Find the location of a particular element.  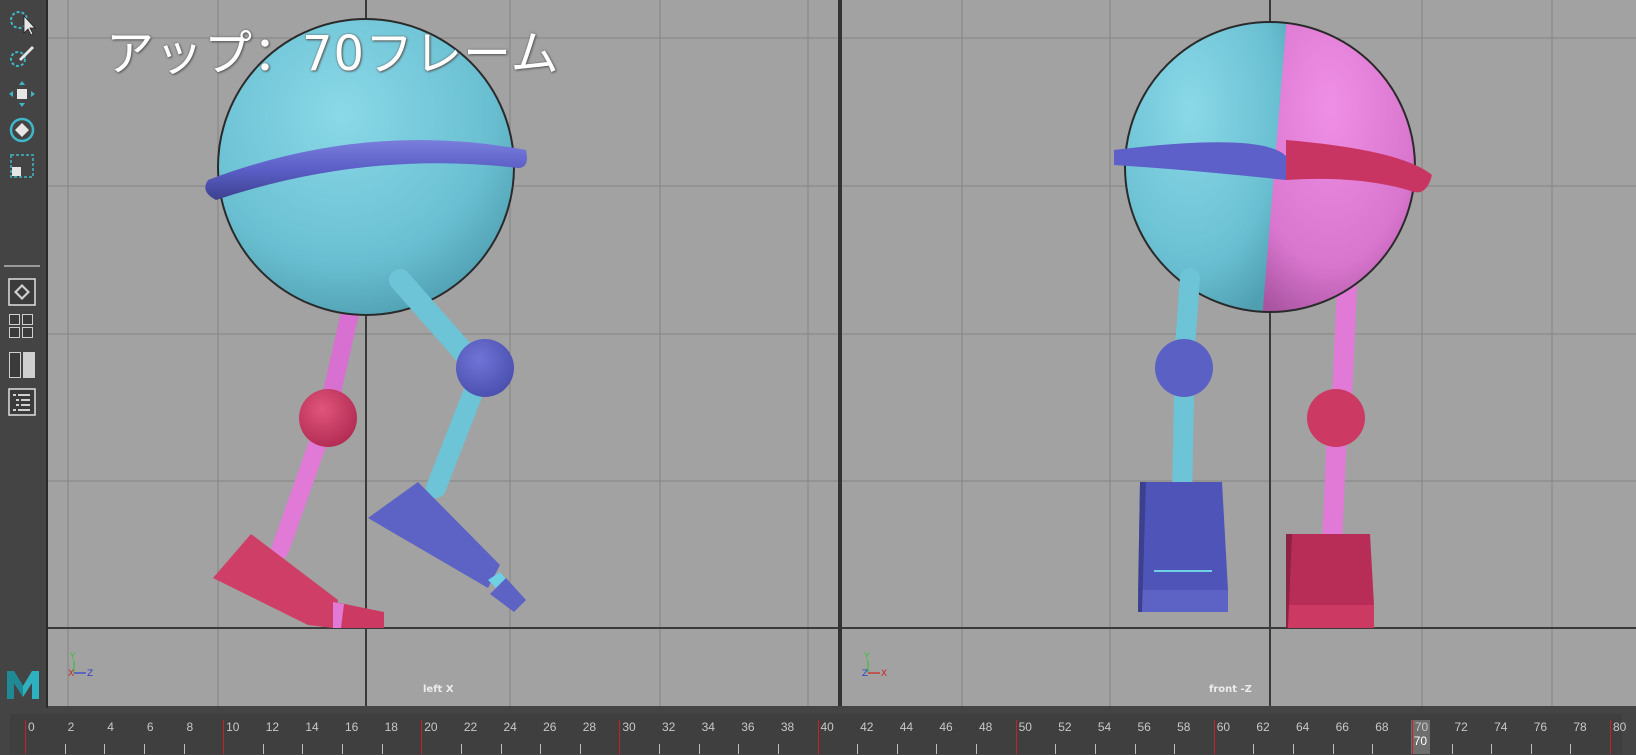

time-tick-label: 68 is located at coordinates (1382, 727).